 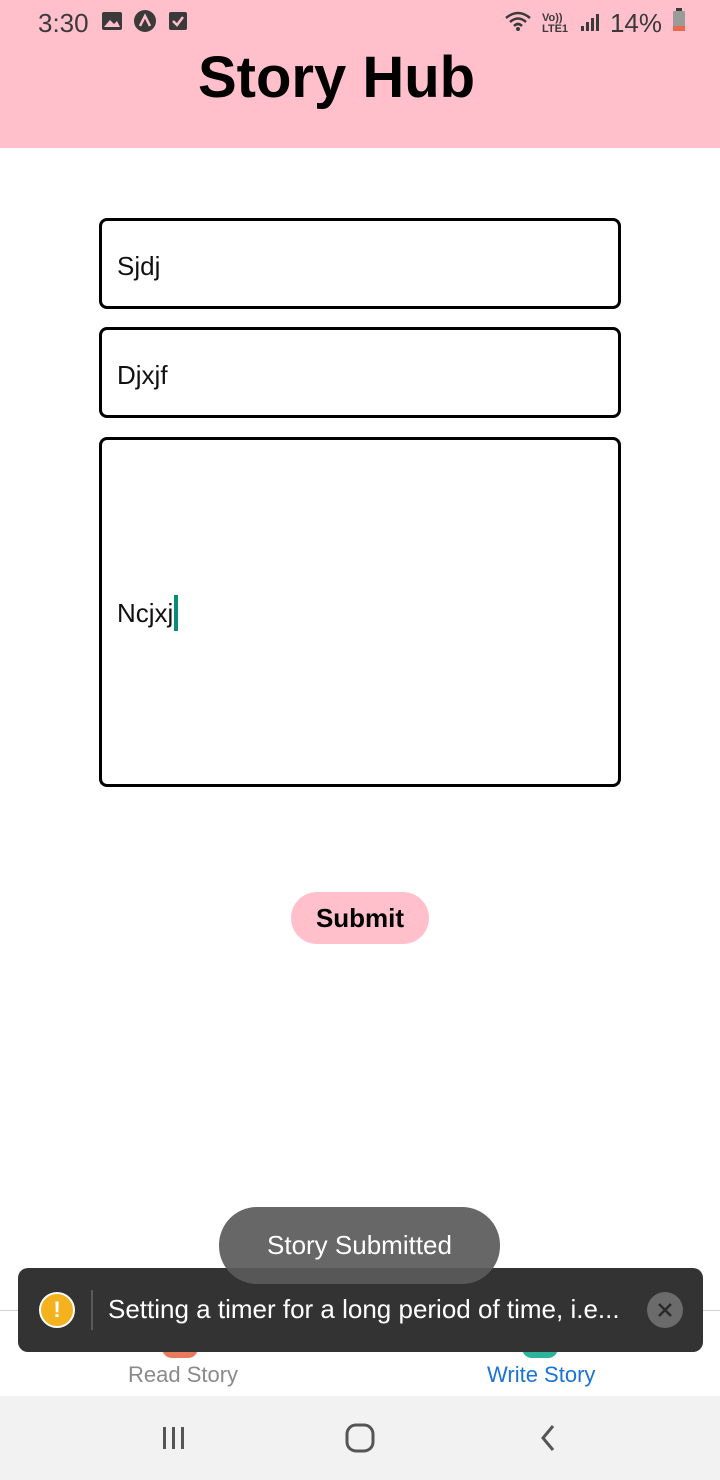 I want to click on status-right: Vo)) LTE1 14%, so click(x=595, y=23).